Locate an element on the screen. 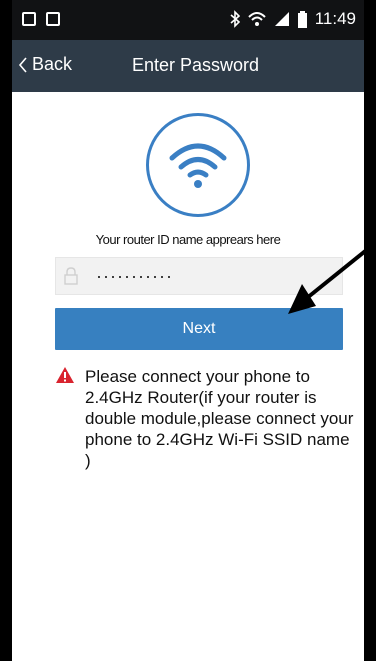  lock-icon is located at coordinates (71, 276).